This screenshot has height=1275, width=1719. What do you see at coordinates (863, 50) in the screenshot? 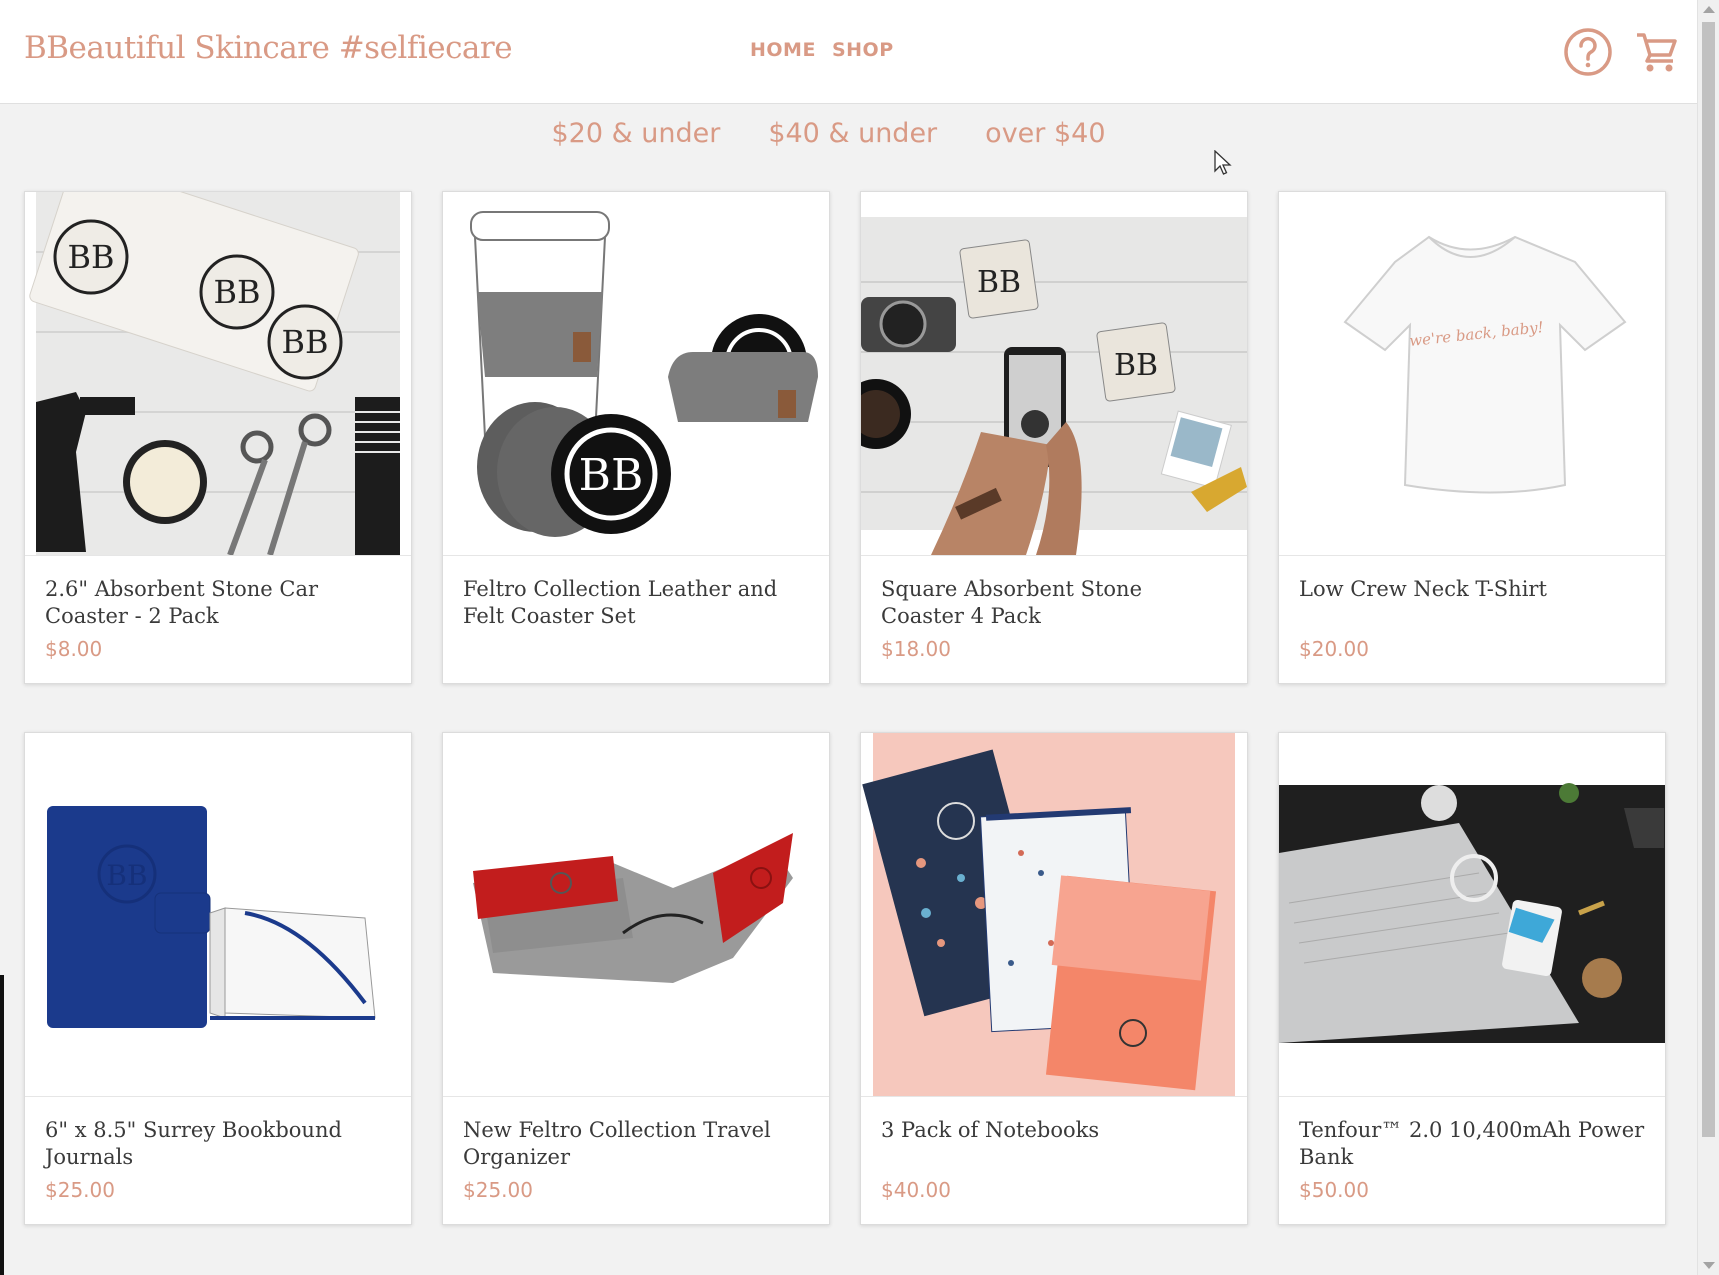
I see `nav-shop-link: SHOP` at bounding box center [863, 50].